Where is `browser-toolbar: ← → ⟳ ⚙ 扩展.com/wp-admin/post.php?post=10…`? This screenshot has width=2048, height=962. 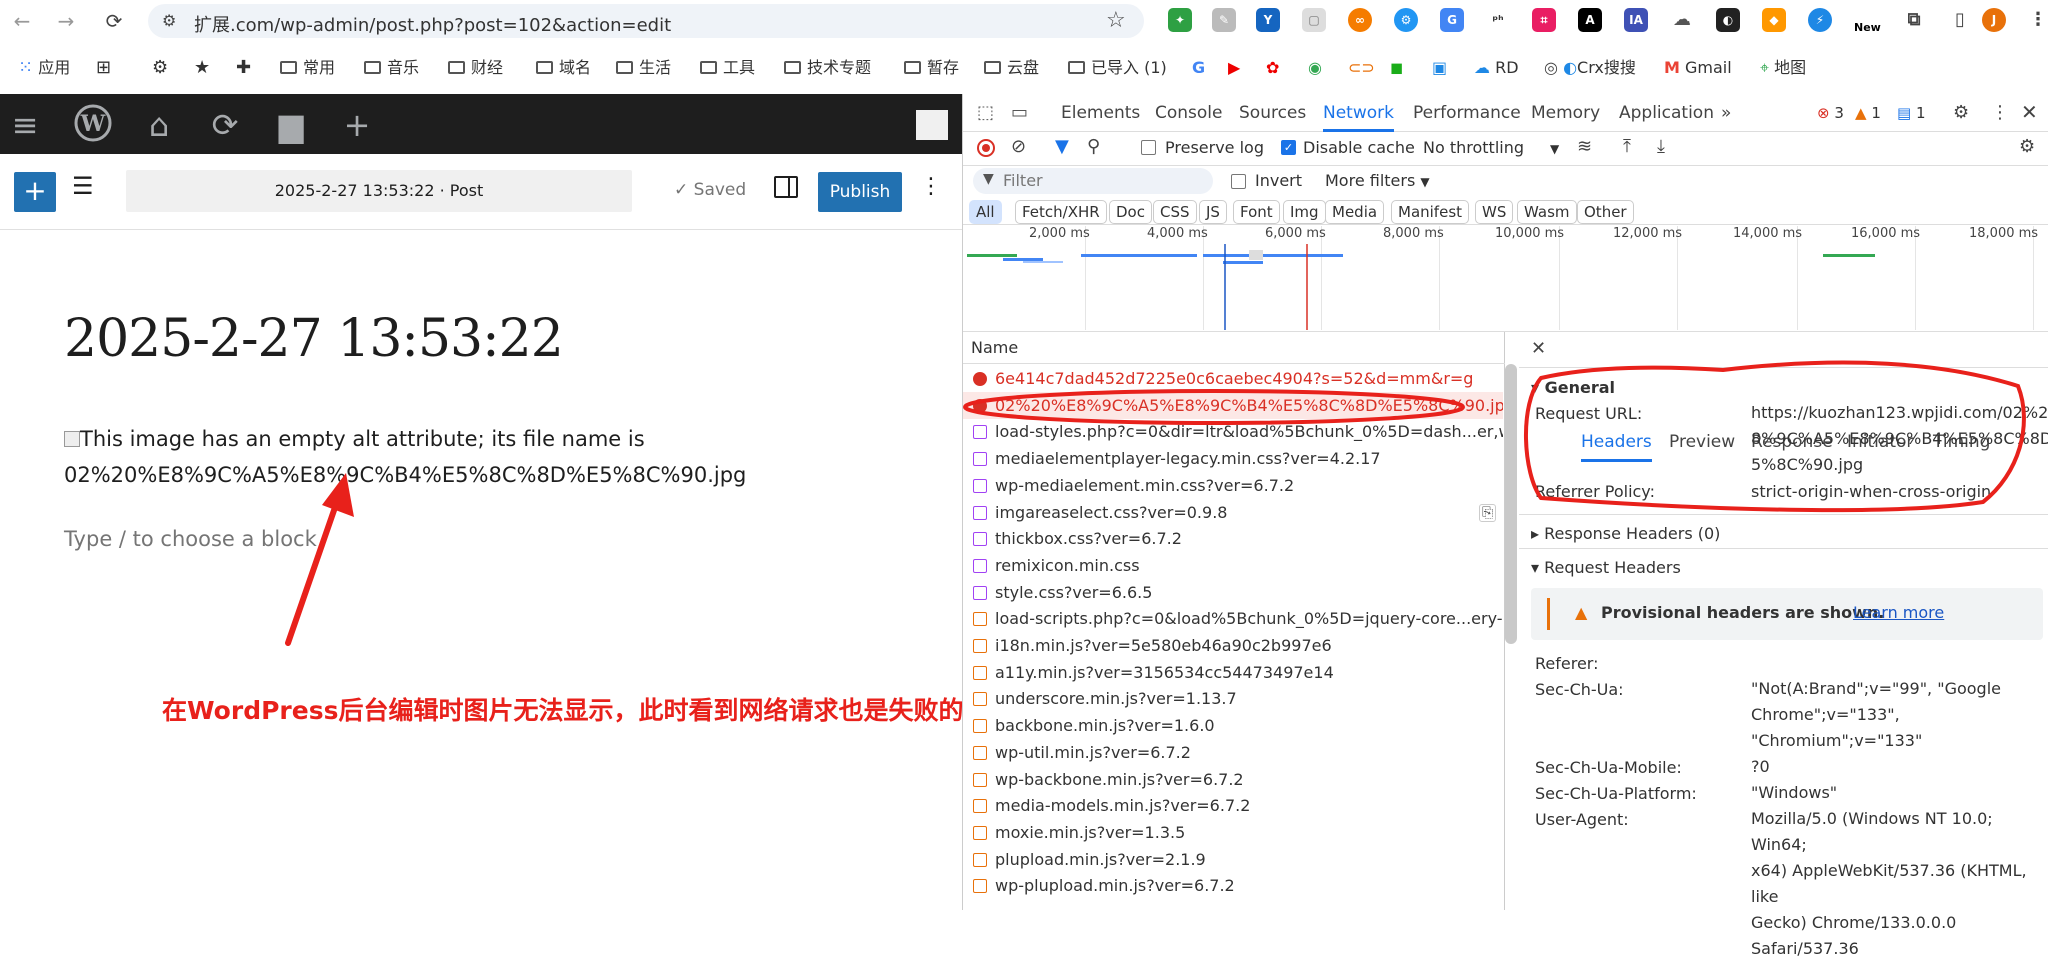
browser-toolbar: ← → ⟳ ⚙ 扩展.com/wp-admin/post.php?post=10… is located at coordinates (1024, 21).